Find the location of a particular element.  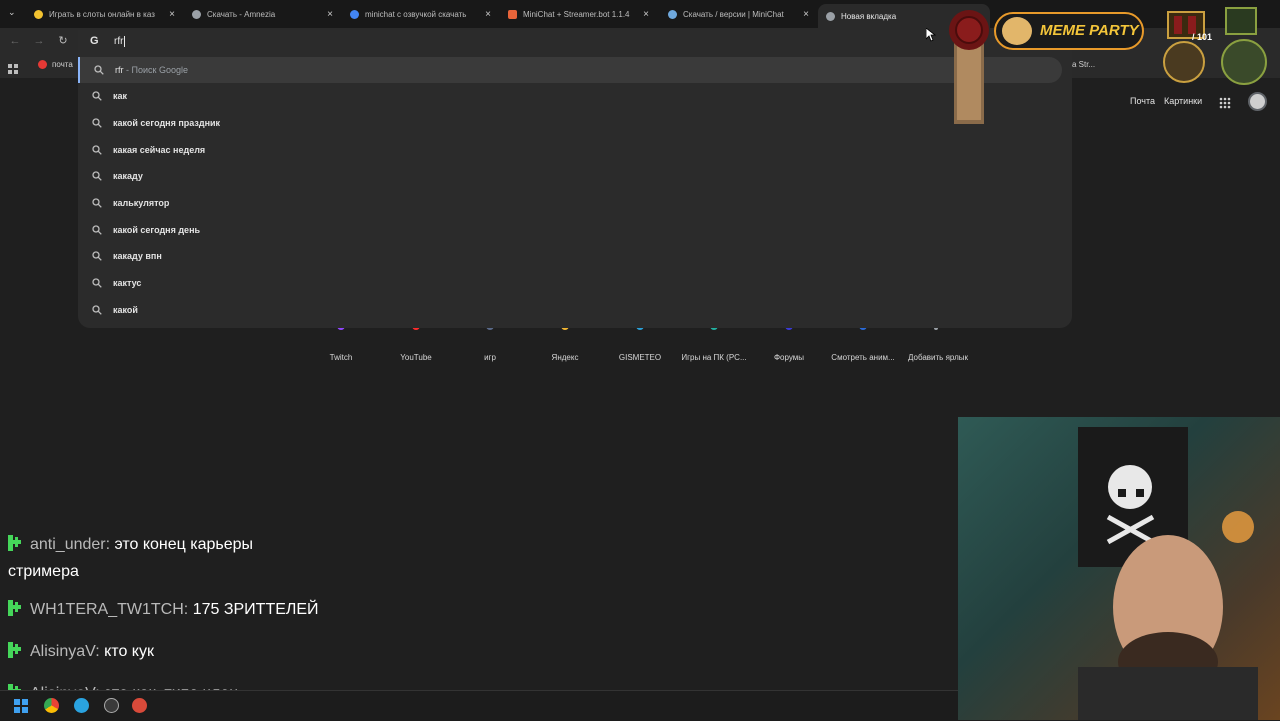

omnibox: G rfr is located at coordinates (575, 42).